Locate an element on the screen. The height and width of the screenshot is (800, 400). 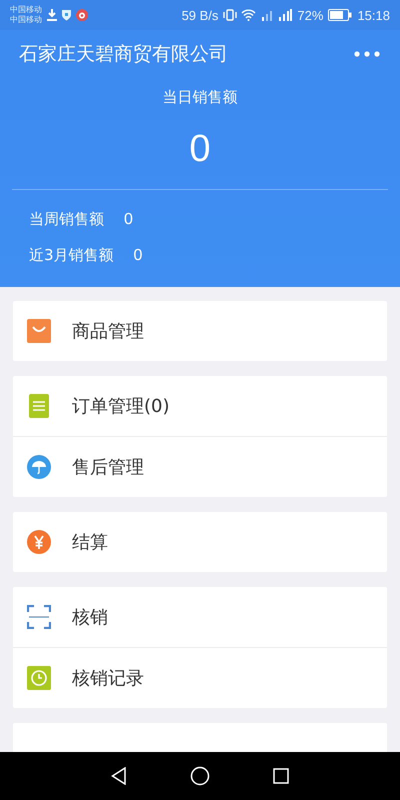
umbrella-icon is located at coordinates (39, 467).